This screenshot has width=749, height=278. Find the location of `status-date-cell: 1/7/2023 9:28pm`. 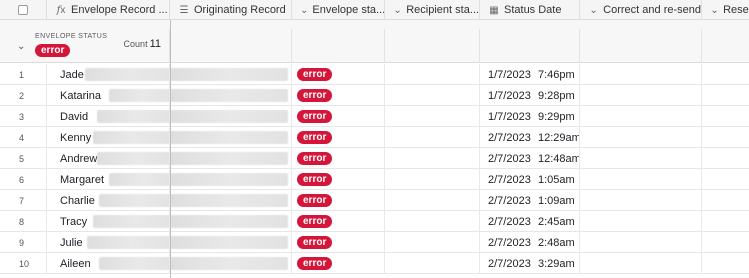

status-date-cell: 1/7/2023 9:28pm is located at coordinates (530, 95).